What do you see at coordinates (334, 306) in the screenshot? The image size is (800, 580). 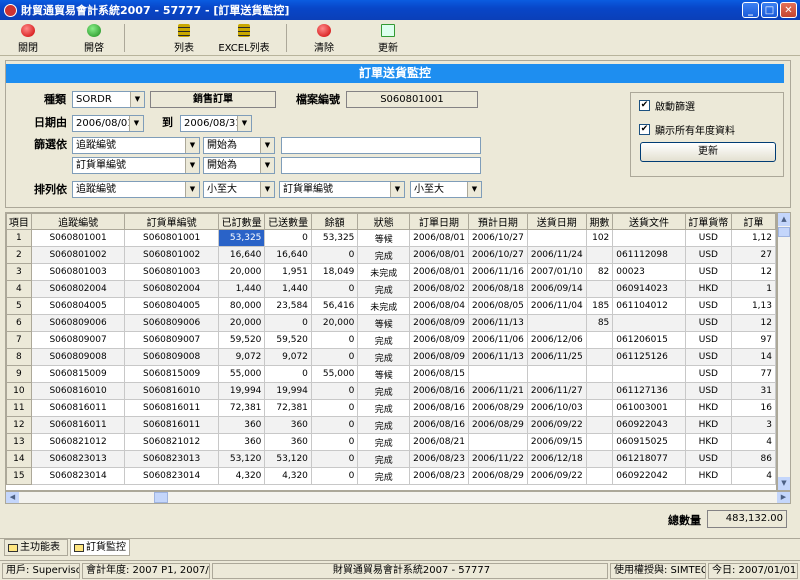 I see `table-cell: 56,416` at bounding box center [334, 306].